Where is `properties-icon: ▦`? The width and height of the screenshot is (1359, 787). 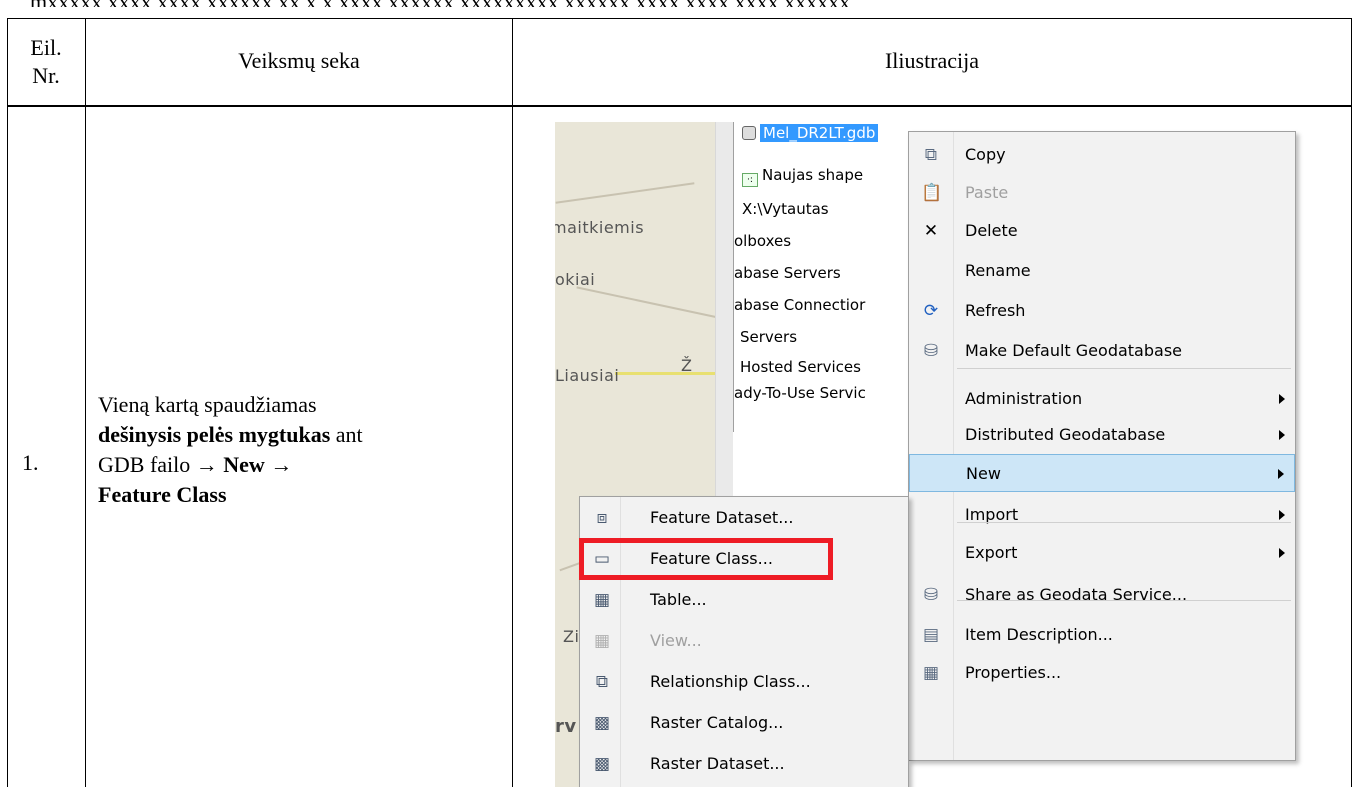 properties-icon: ▦ is located at coordinates (931, 673).